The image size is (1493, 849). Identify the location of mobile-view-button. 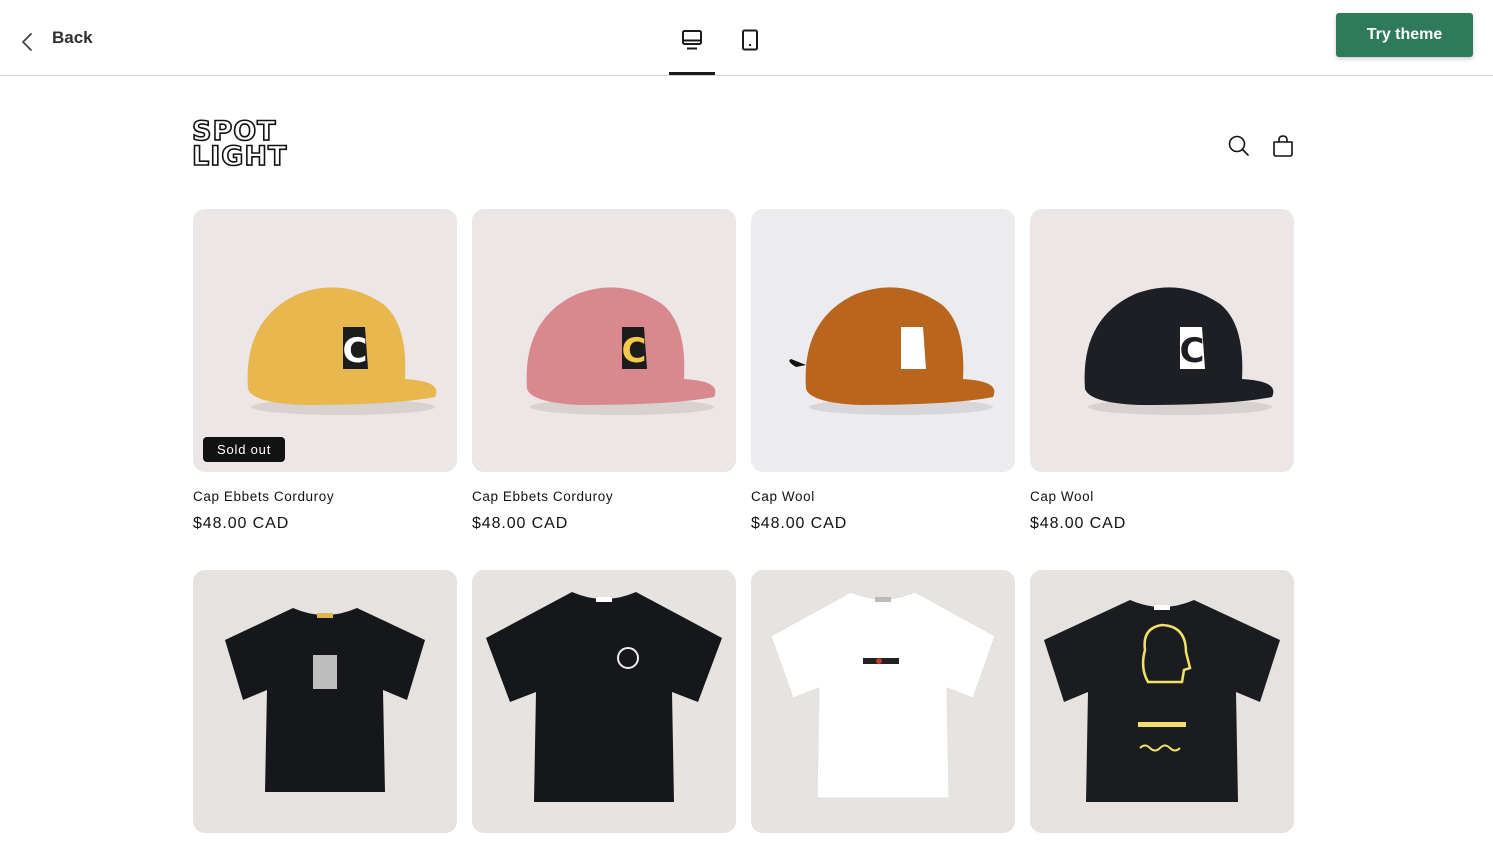
(750, 40).